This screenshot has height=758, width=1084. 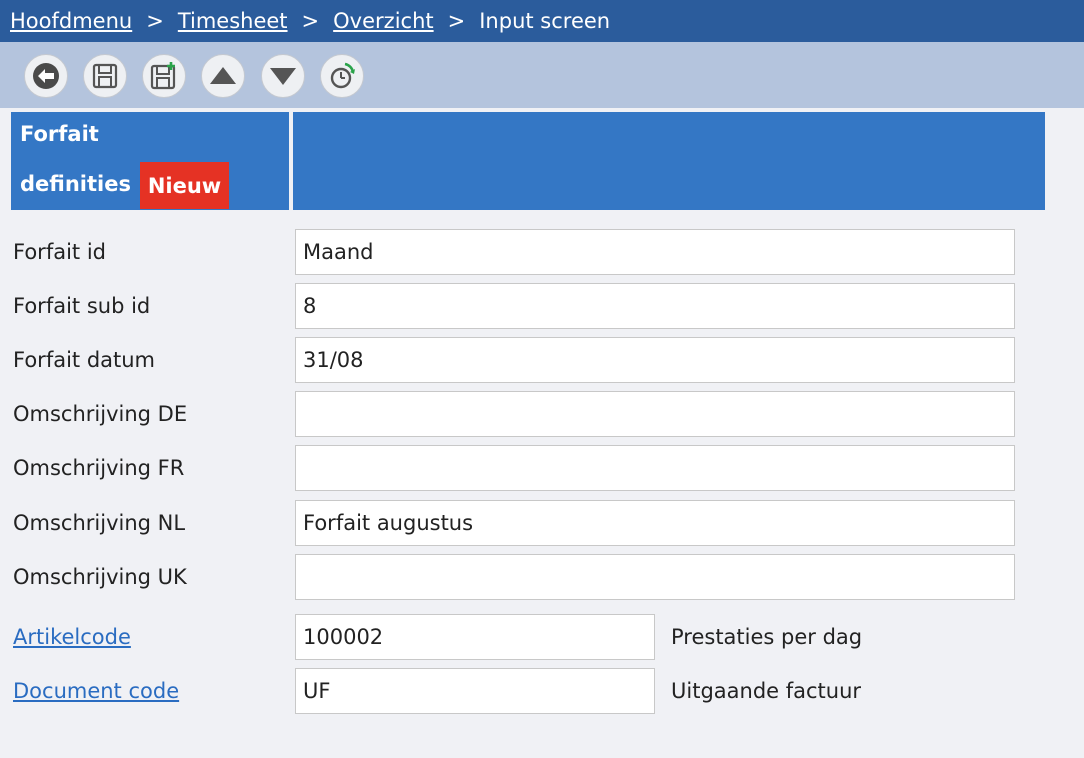 I want to click on save-button, so click(x=105, y=76).